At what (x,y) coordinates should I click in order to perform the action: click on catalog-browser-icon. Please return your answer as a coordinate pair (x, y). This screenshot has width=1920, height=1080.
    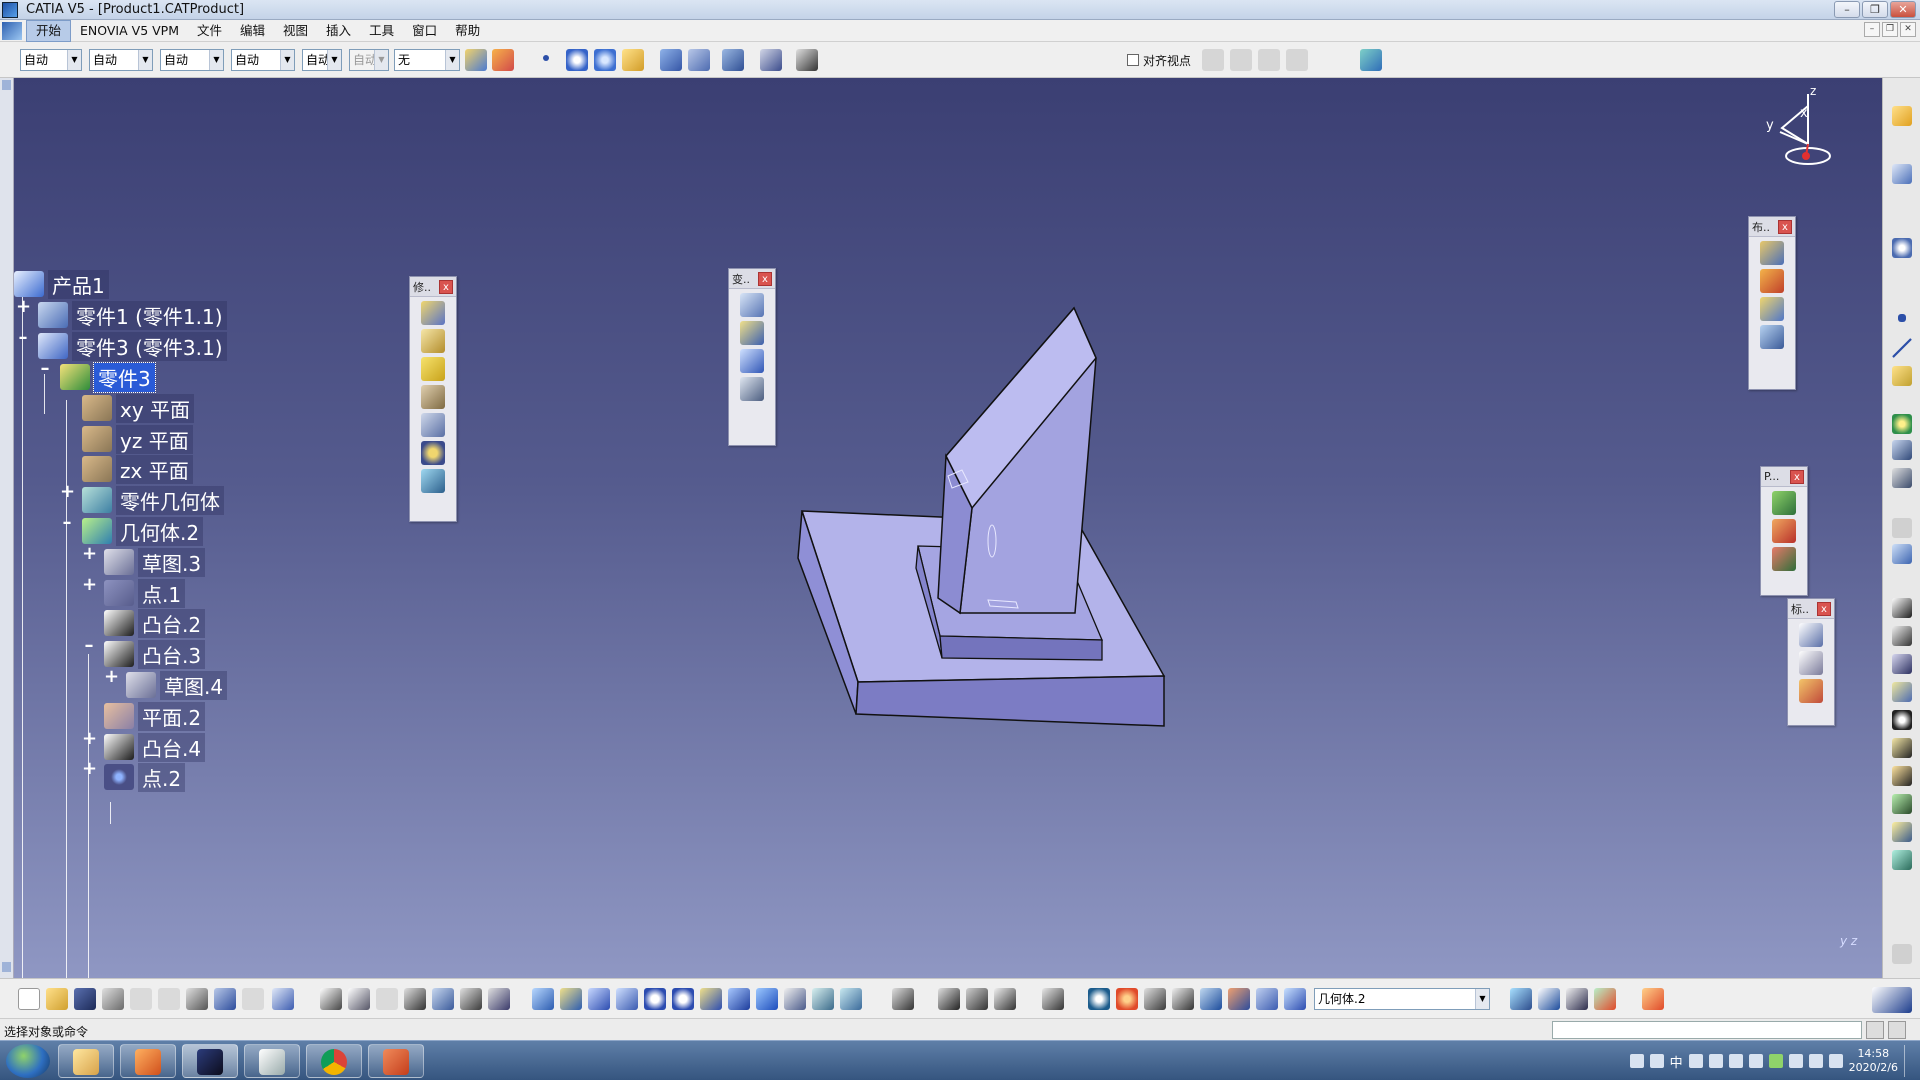
    Looking at the image, I should click on (771, 60).